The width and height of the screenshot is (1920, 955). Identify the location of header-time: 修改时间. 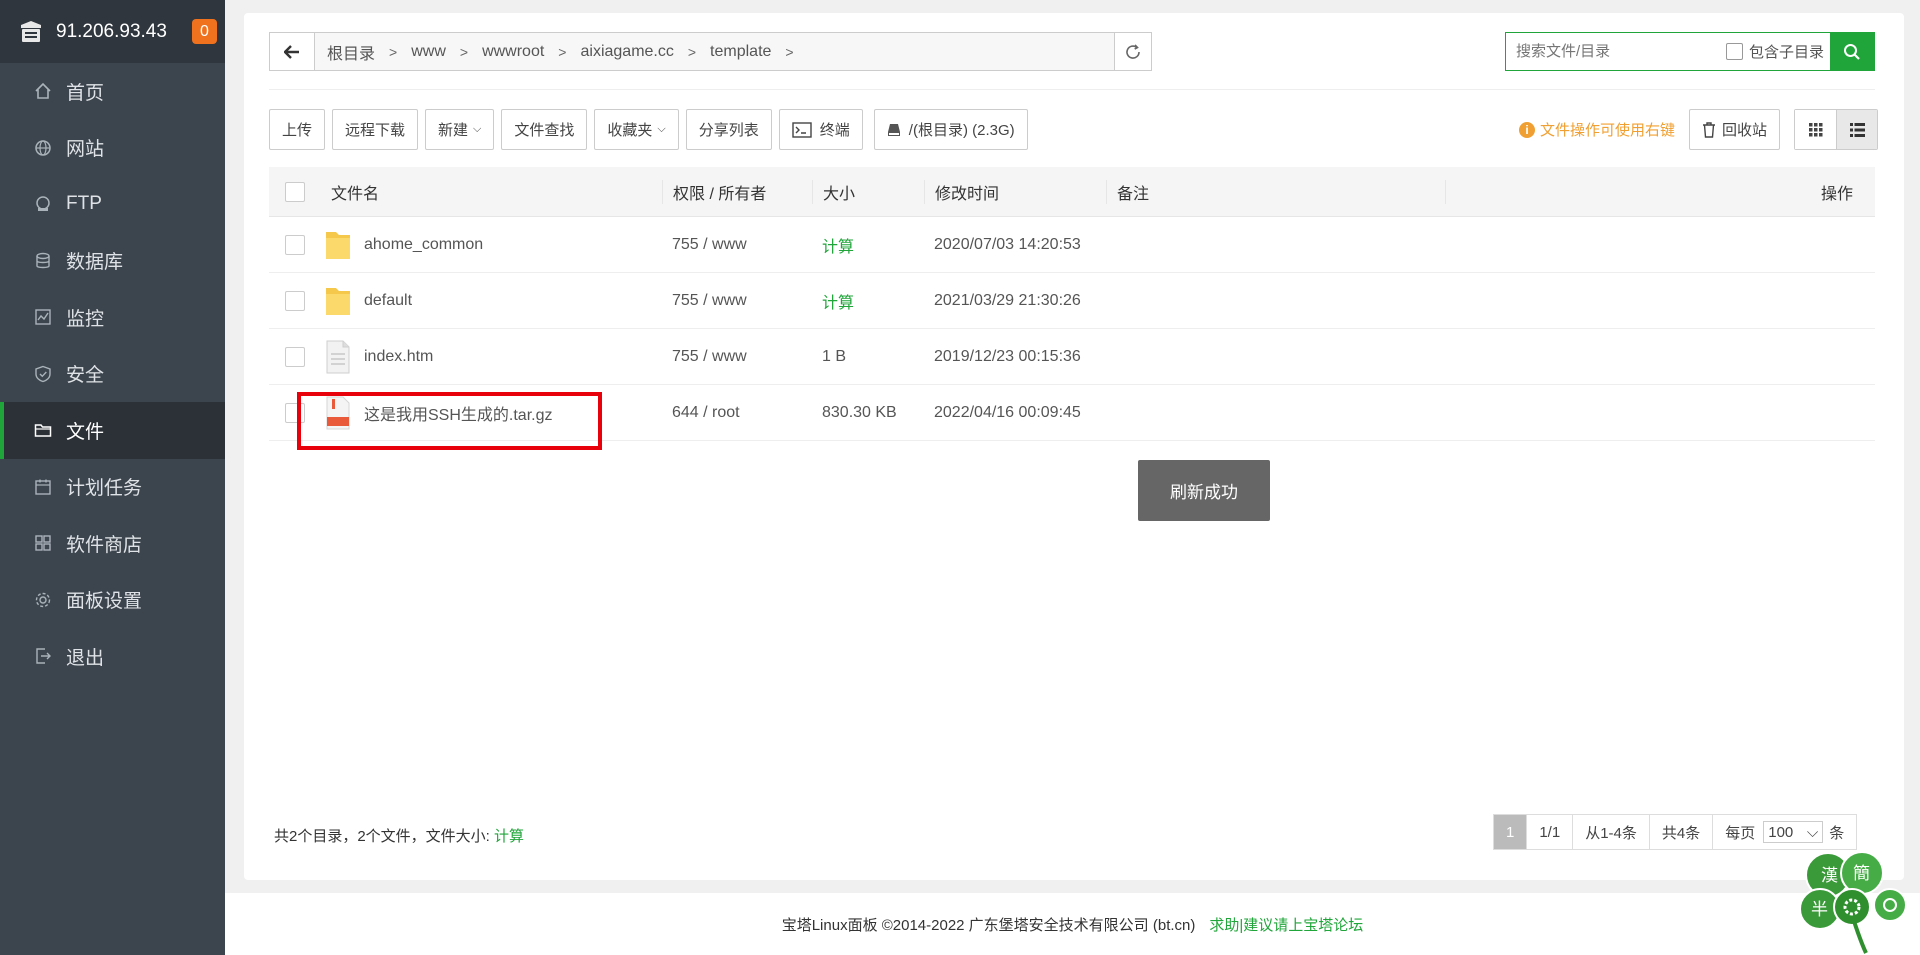
(1015, 191).